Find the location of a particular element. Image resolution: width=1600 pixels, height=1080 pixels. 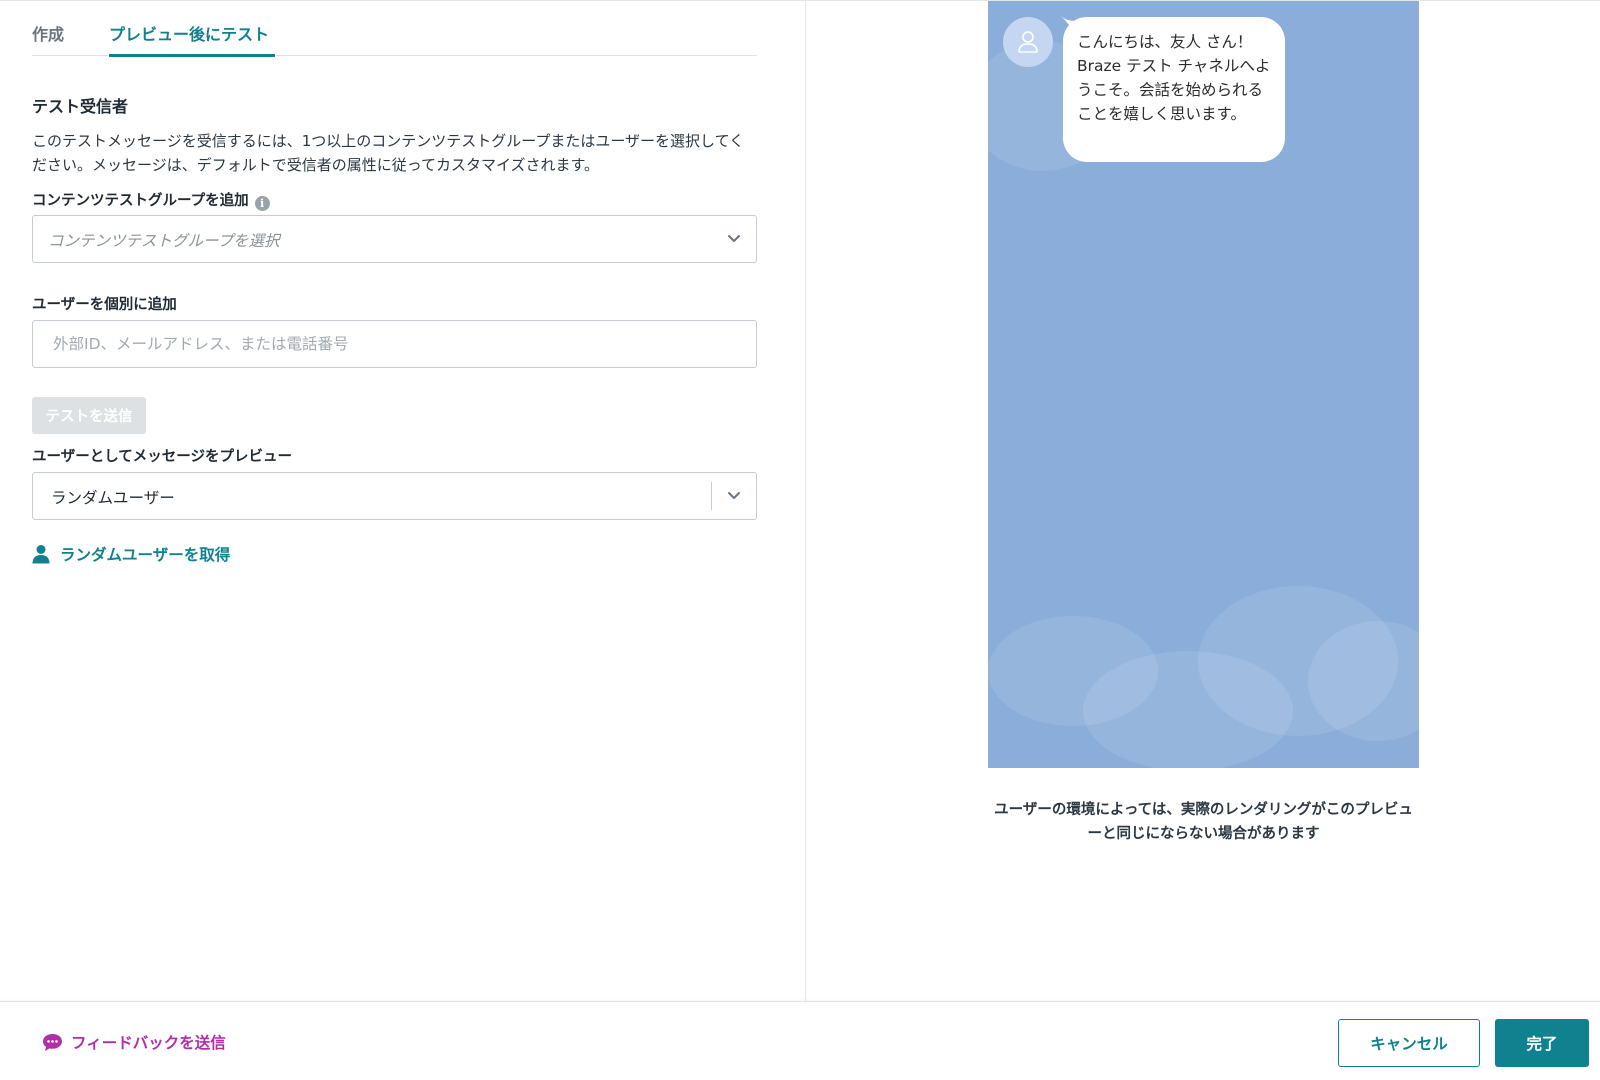

send-feedback-link: フィードバックを送信 is located at coordinates (134, 1042).